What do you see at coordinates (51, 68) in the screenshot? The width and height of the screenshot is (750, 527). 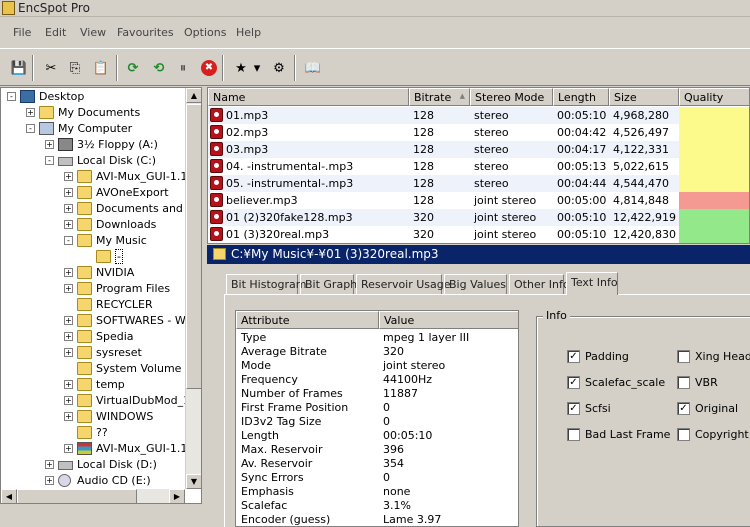 I see `cut-button: ✂` at bounding box center [51, 68].